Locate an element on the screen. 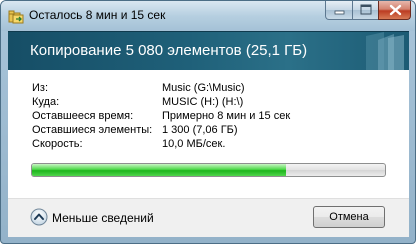 This screenshot has height=244, width=416. progress-fill is located at coordinates (159, 170).